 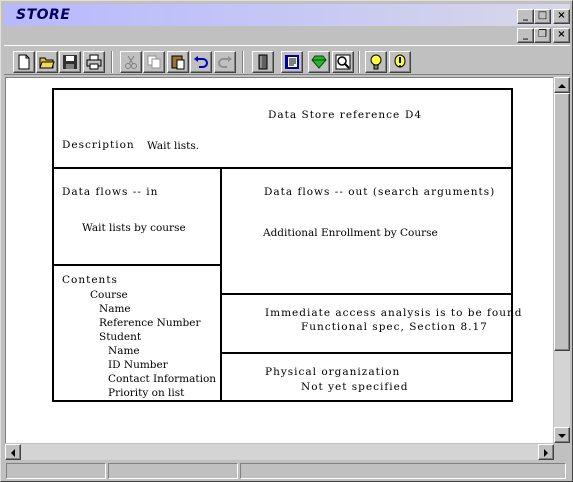 I want to click on description-value: Wait lists., so click(x=173, y=146).